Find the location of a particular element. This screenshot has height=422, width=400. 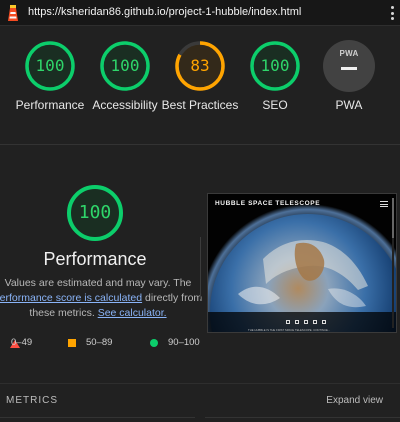

lighthouse-icon is located at coordinates (13, 13).